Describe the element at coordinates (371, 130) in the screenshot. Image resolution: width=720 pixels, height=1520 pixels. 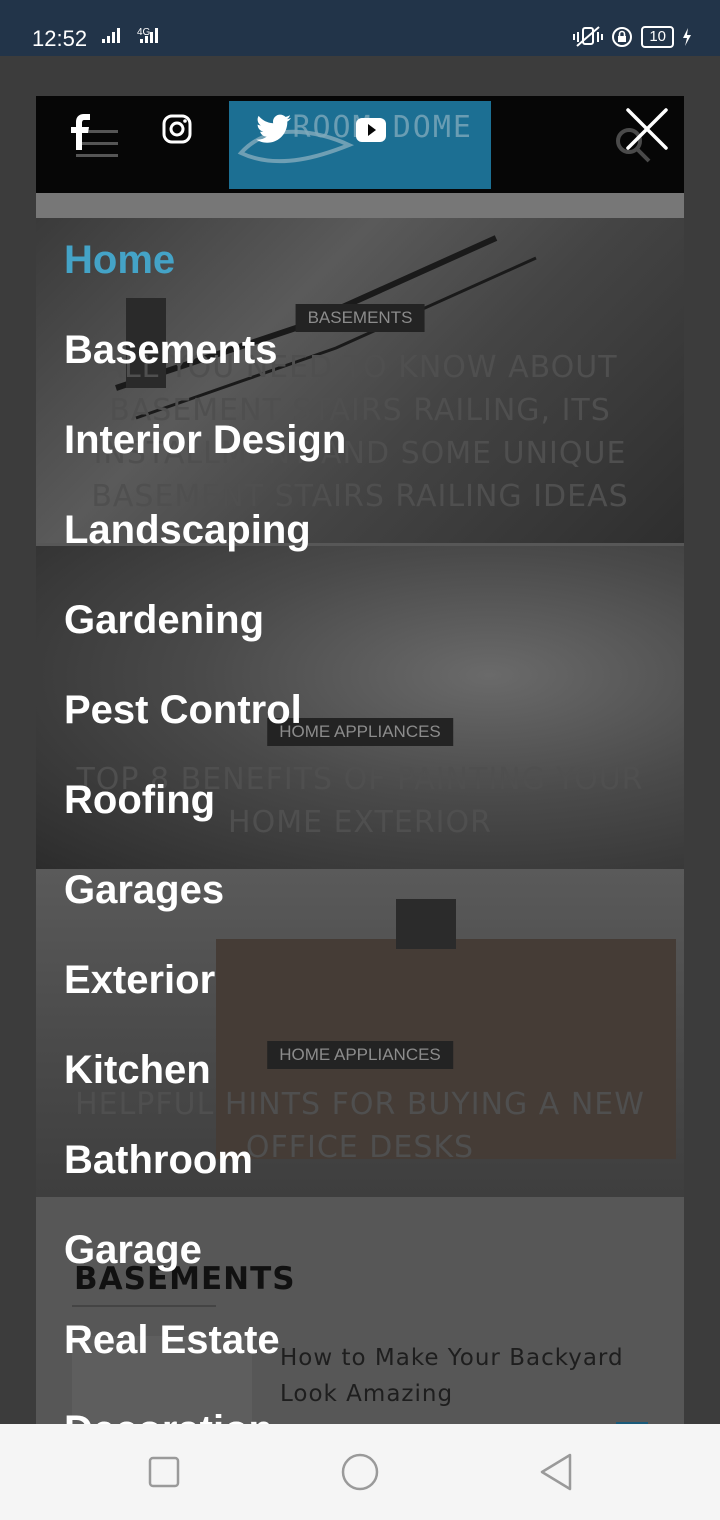
I see `youtube-icon` at that location.